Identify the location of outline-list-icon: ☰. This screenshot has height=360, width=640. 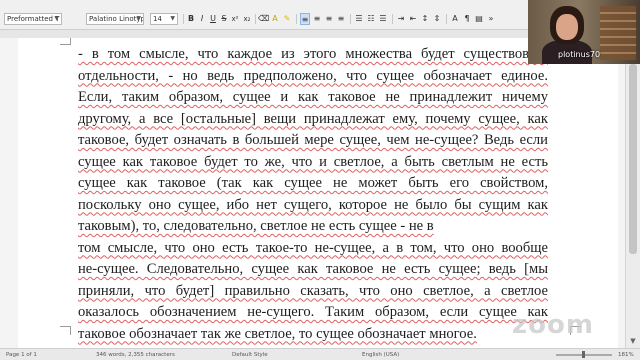
(383, 19).